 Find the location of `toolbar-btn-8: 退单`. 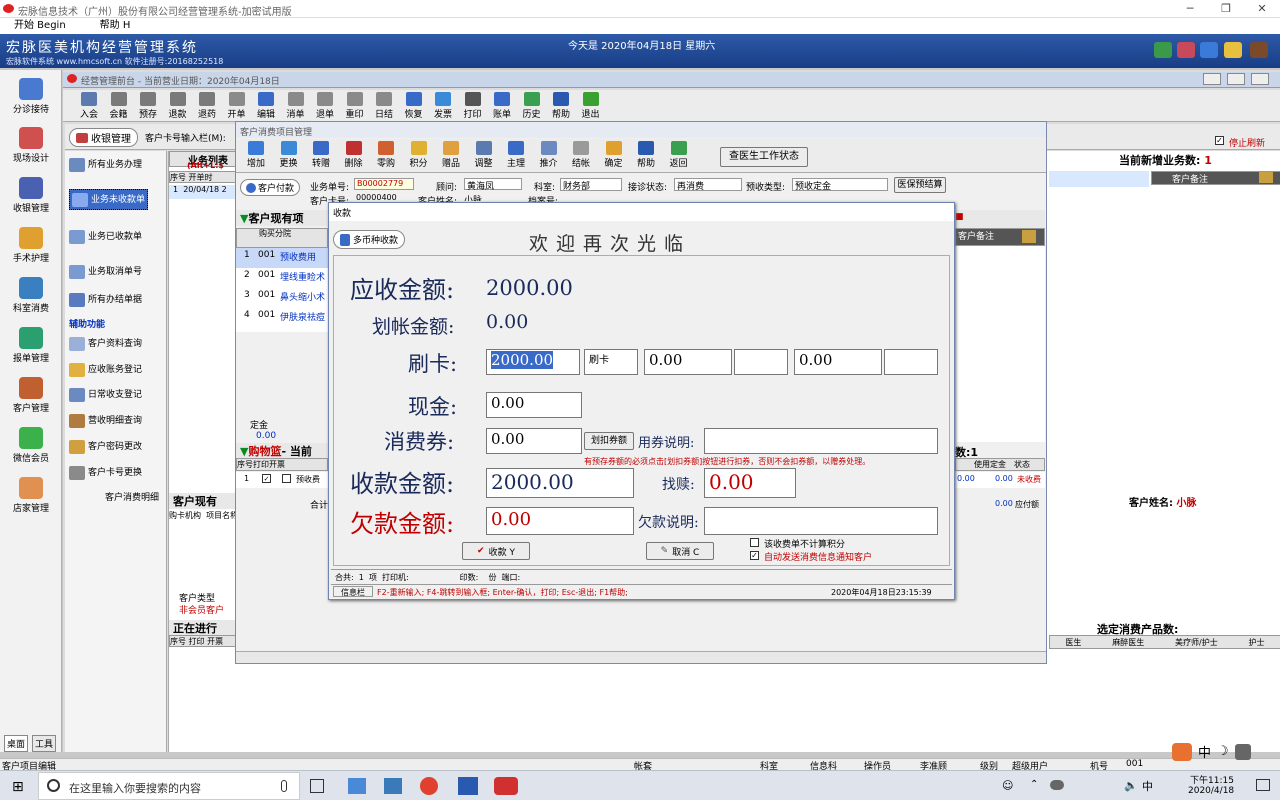

toolbar-btn-8: 退单 is located at coordinates (325, 106).